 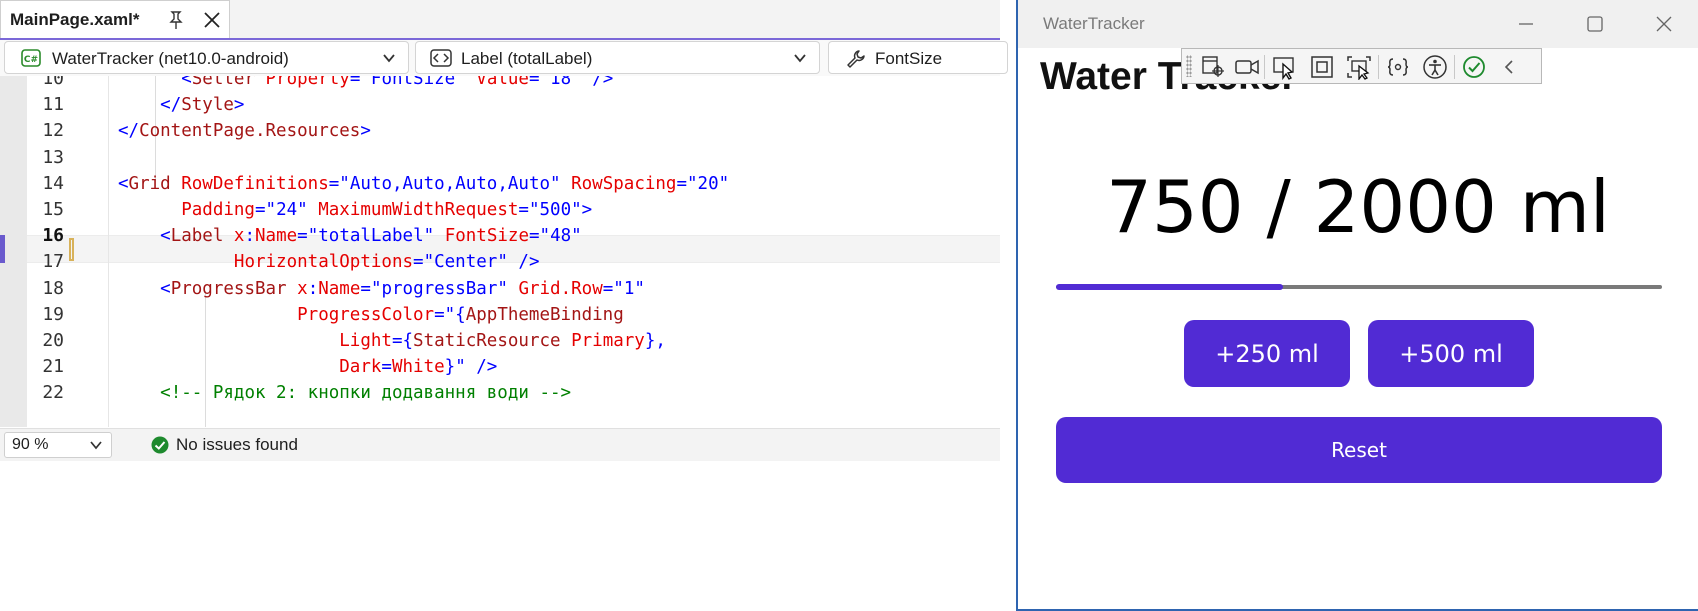 What do you see at coordinates (1213, 67) in the screenshot?
I see `select-element-icon` at bounding box center [1213, 67].